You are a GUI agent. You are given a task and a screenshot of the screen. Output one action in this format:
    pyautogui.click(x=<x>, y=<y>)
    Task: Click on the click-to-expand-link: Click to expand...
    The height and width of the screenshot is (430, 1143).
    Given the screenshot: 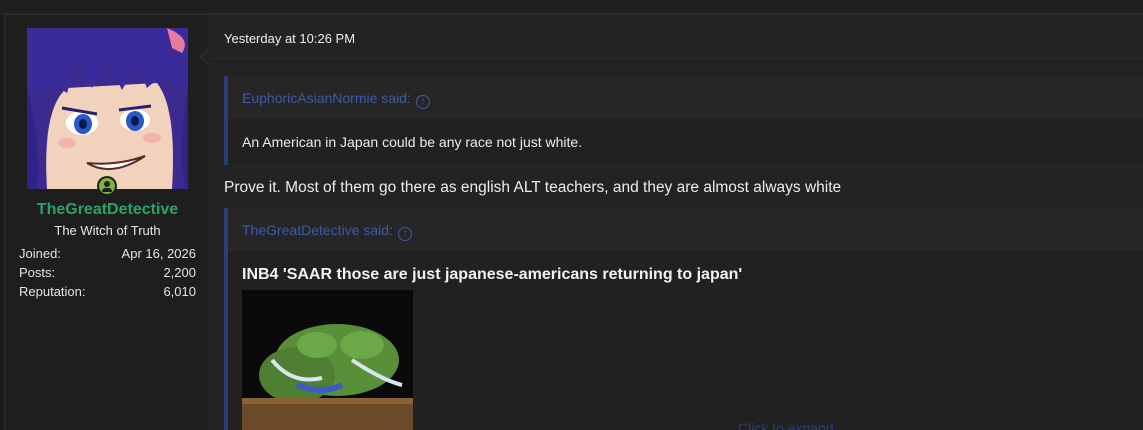 What is the action you would take?
    pyautogui.click(x=791, y=425)
    